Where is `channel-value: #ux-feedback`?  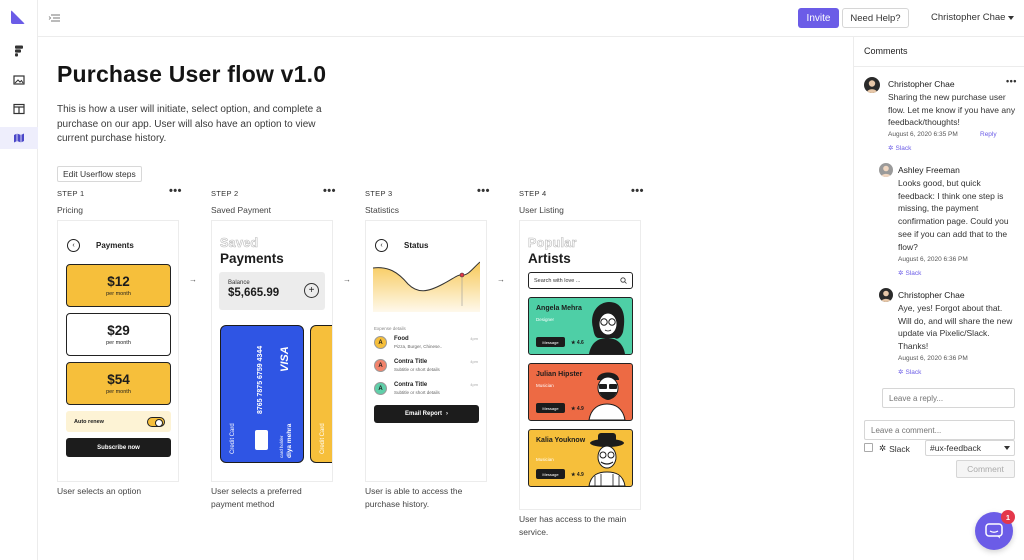 channel-value: #ux-feedback is located at coordinates (956, 448).